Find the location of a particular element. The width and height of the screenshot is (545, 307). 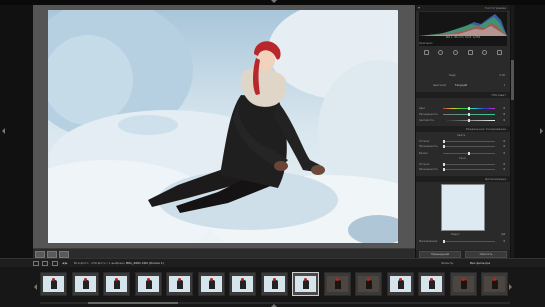

lum-slider-track is located at coordinates (469, 120).